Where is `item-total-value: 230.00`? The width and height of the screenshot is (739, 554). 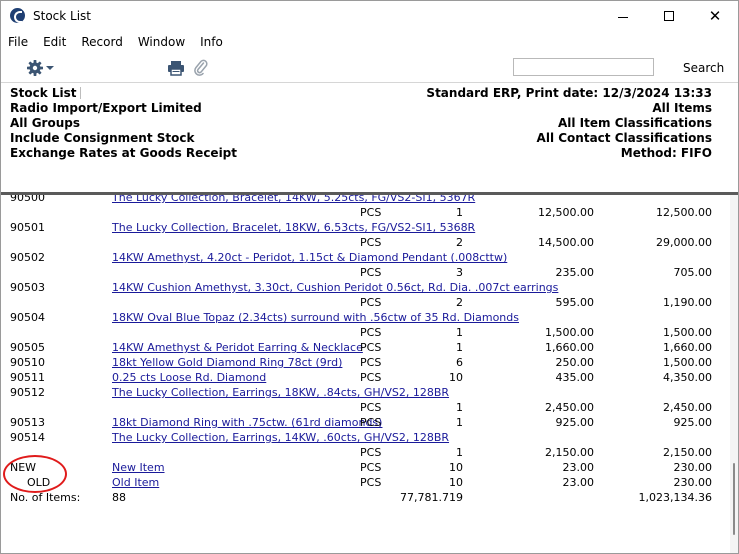
item-total-value: 230.00 is located at coordinates (693, 482).